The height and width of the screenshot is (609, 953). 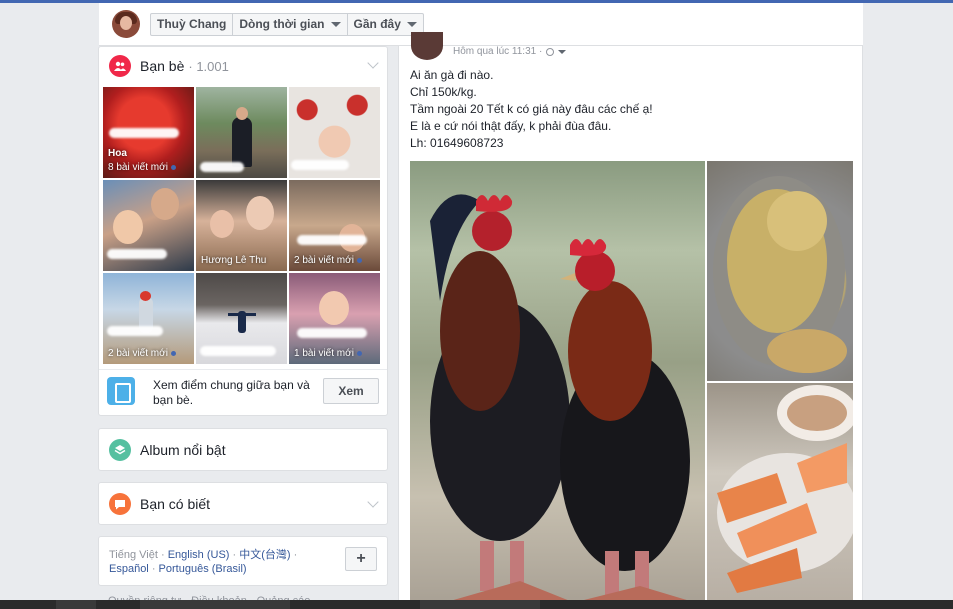 I want to click on post-timestamp: Hôm qua lúc 11:31 ·, so click(x=497, y=51).